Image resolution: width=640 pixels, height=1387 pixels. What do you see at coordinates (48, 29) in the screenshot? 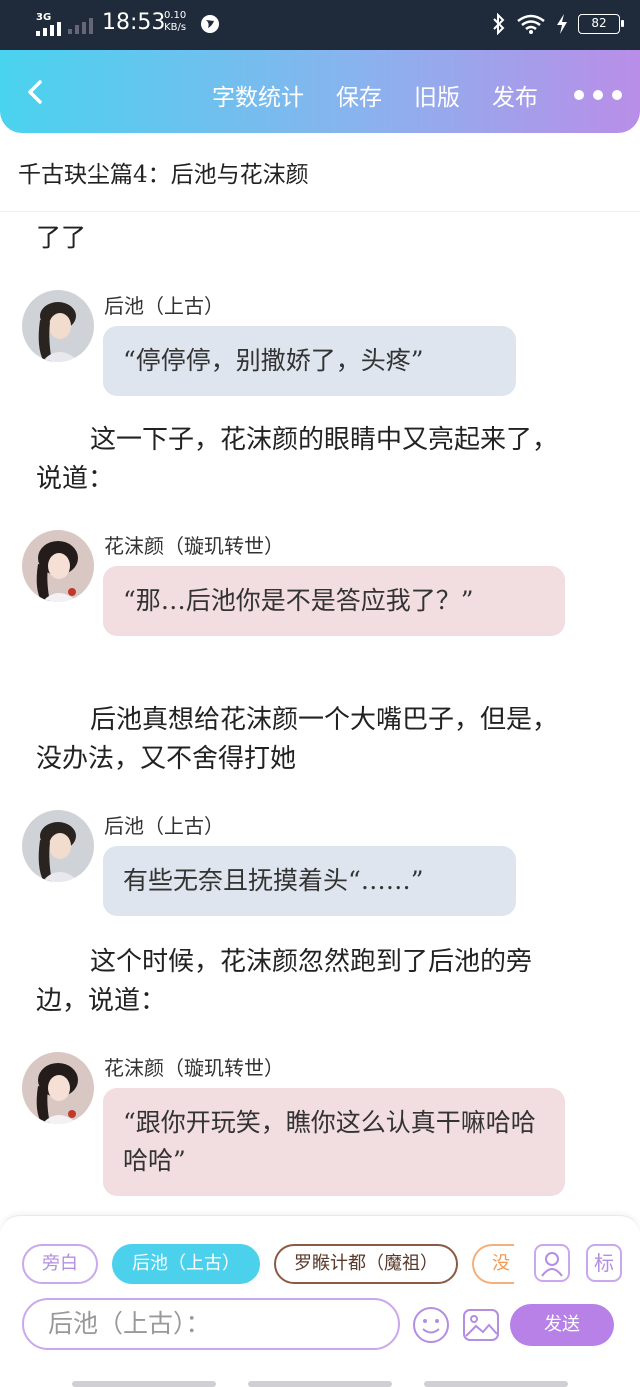
I see `signal-icon` at bounding box center [48, 29].